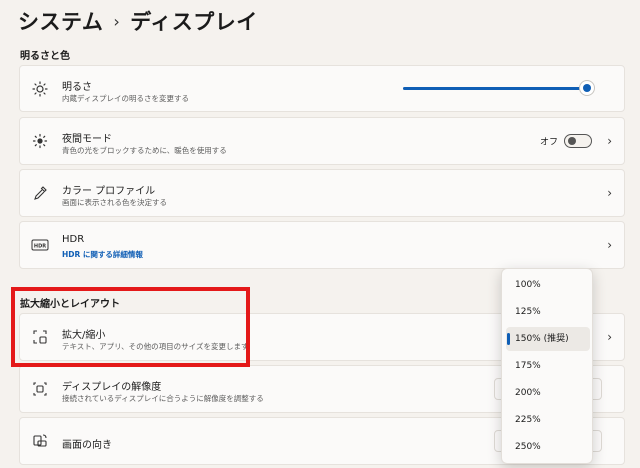  What do you see at coordinates (102, 254) in the screenshot?
I see `hdr-learn-more-link: HDR に関する詳細情報` at bounding box center [102, 254].